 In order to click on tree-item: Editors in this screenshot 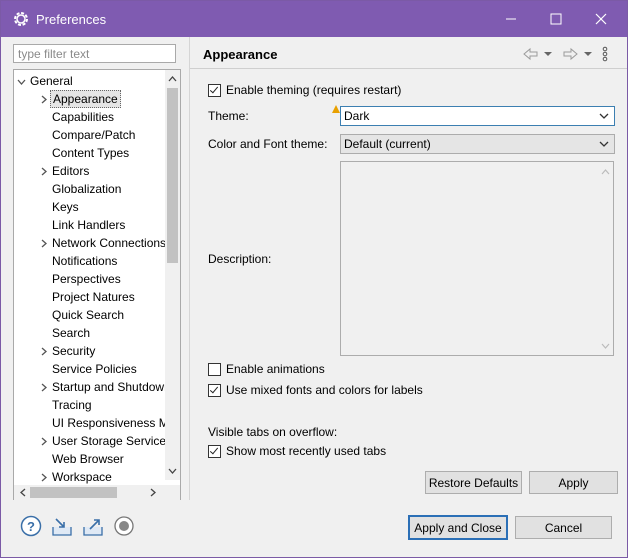, I will do `click(89, 171)`.